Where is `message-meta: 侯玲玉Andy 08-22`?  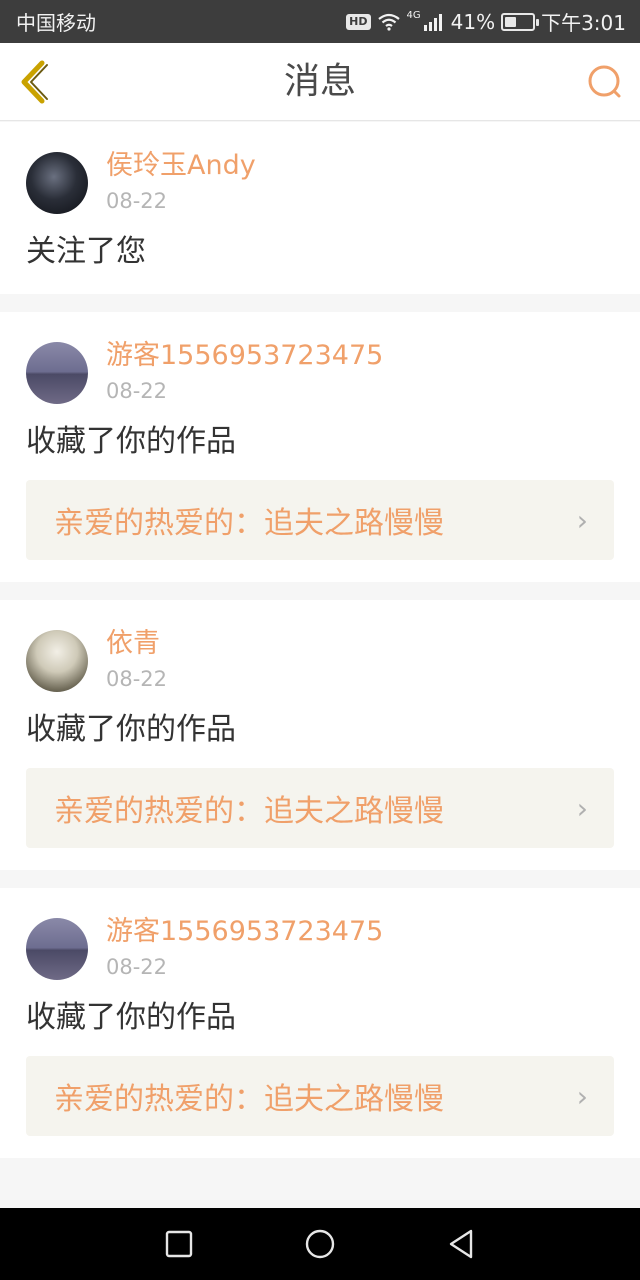 message-meta: 侯玲玉Andy 08-22 is located at coordinates (181, 182).